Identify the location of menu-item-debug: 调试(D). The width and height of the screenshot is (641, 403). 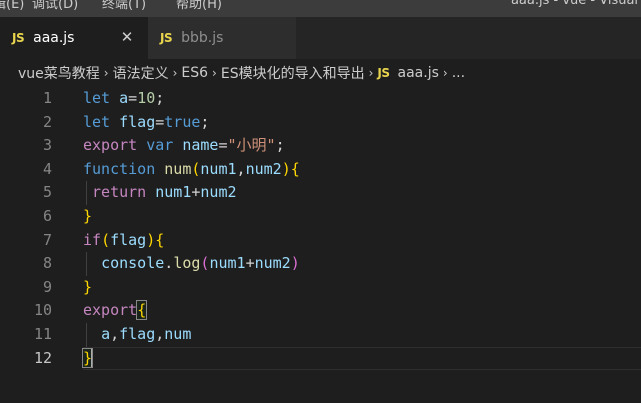
(55, 6).